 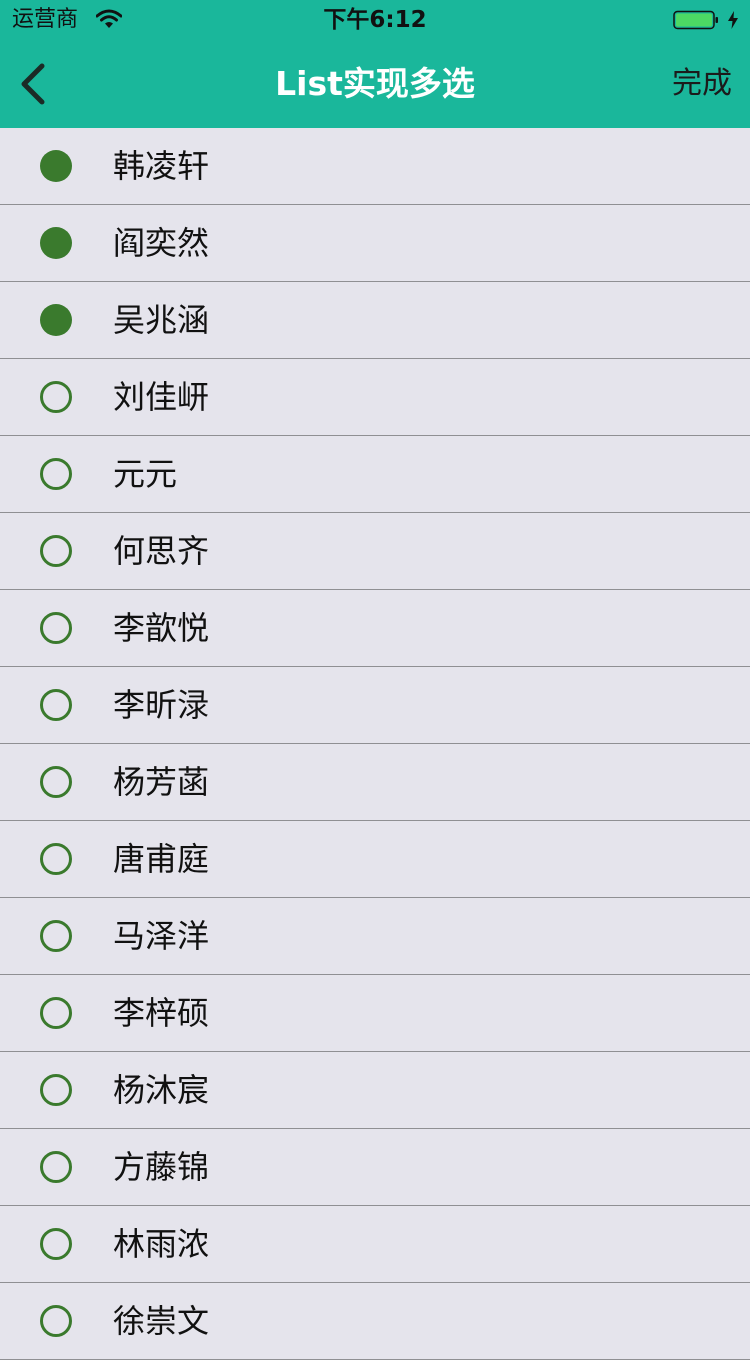 What do you see at coordinates (161, 551) in the screenshot?
I see `list-item-label: 何思齐` at bounding box center [161, 551].